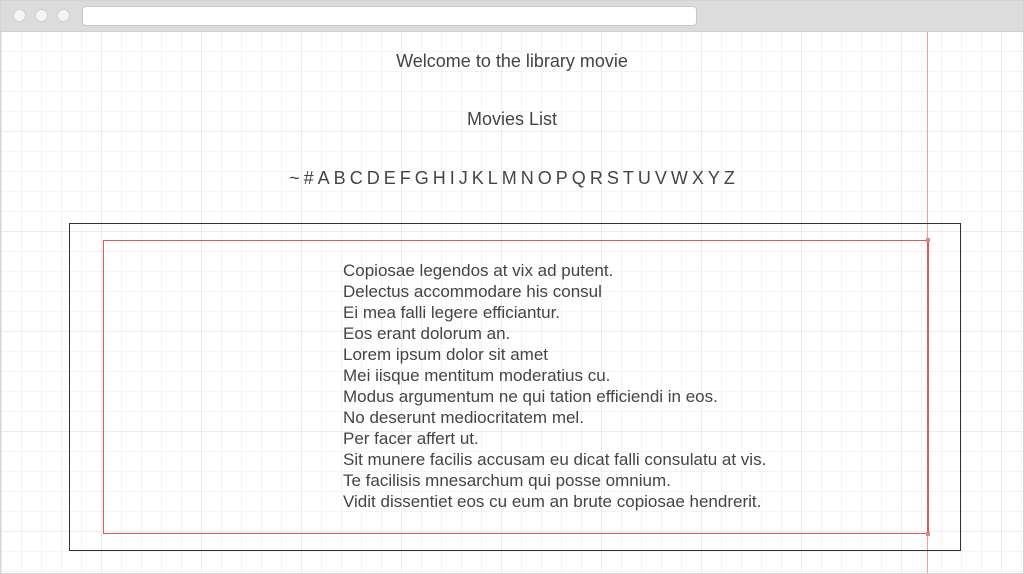 The height and width of the screenshot is (574, 1024). I want to click on movie-list-item: No deserunt mediocritatem mel., so click(554, 417).